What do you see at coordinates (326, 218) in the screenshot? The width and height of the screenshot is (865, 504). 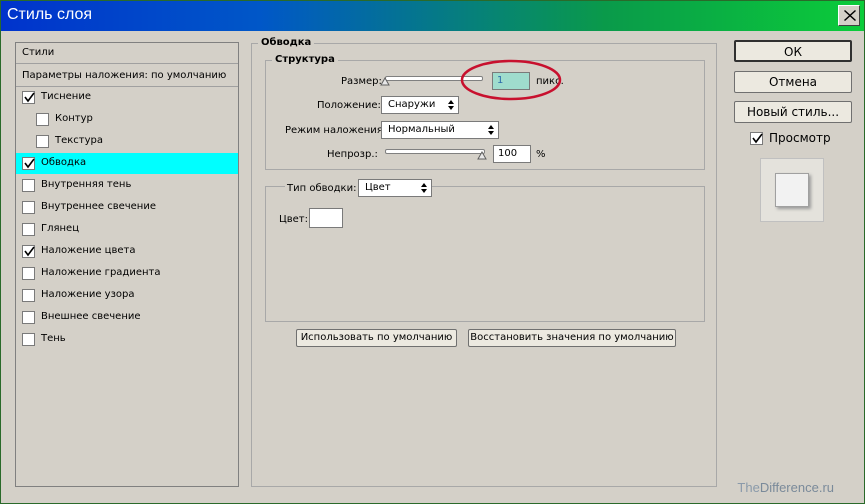 I see `stroke-color-swatch` at bounding box center [326, 218].